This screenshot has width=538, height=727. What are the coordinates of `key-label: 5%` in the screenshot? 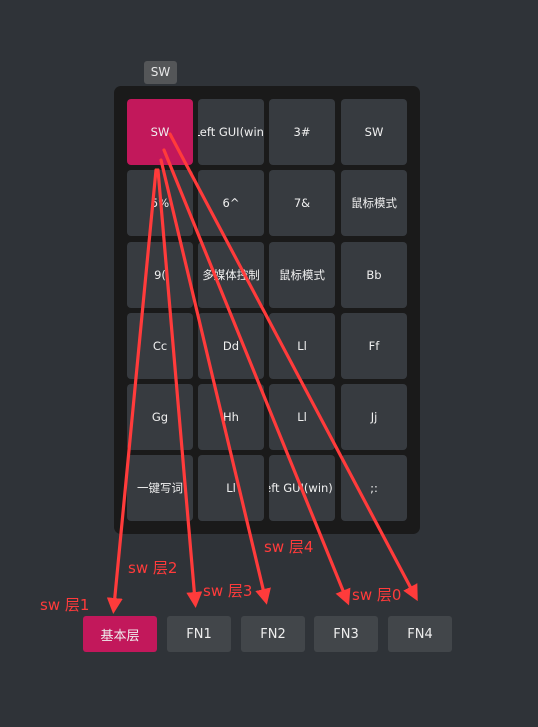 It's located at (160, 203).